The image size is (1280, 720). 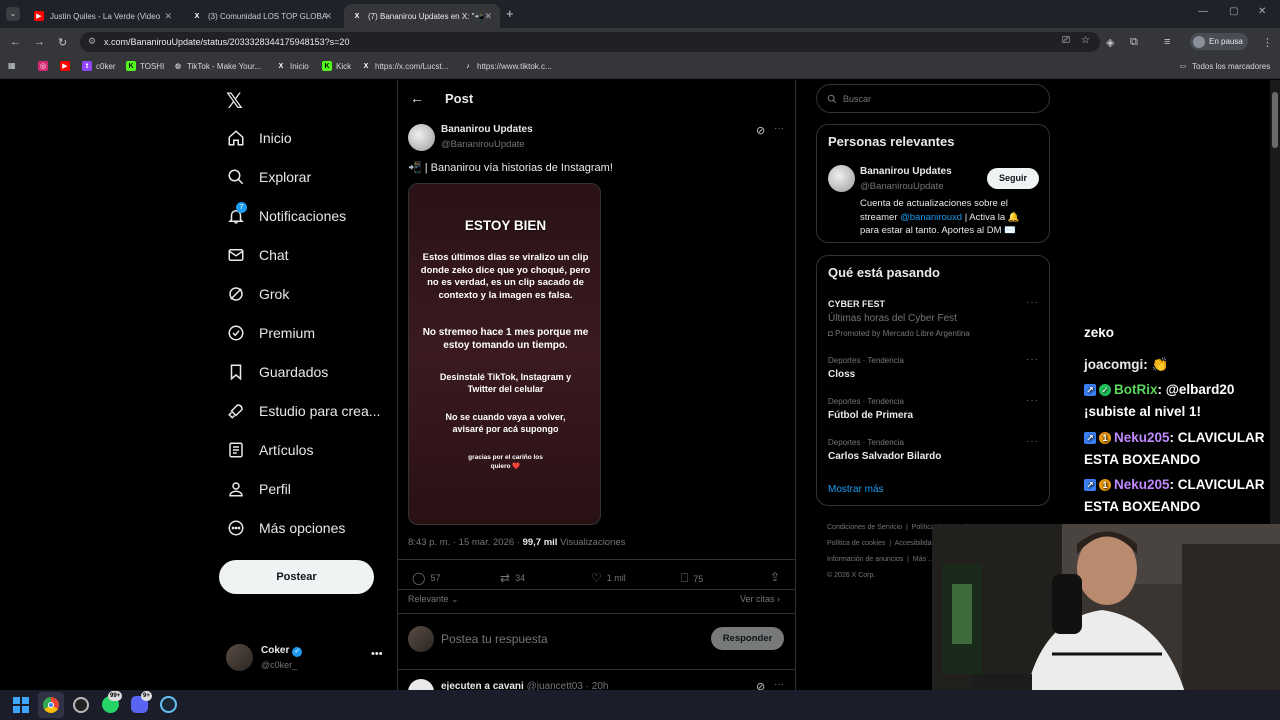 I want to click on x-logo-icon: 𝕏, so click(x=234, y=101).